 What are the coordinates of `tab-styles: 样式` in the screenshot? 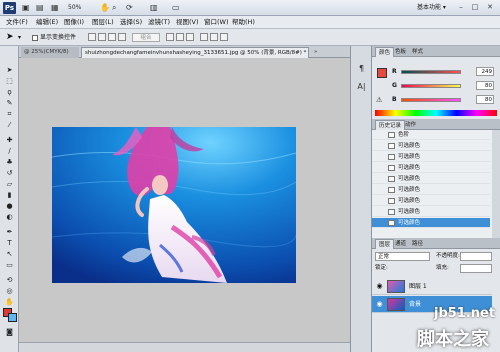 It's located at (417, 52).